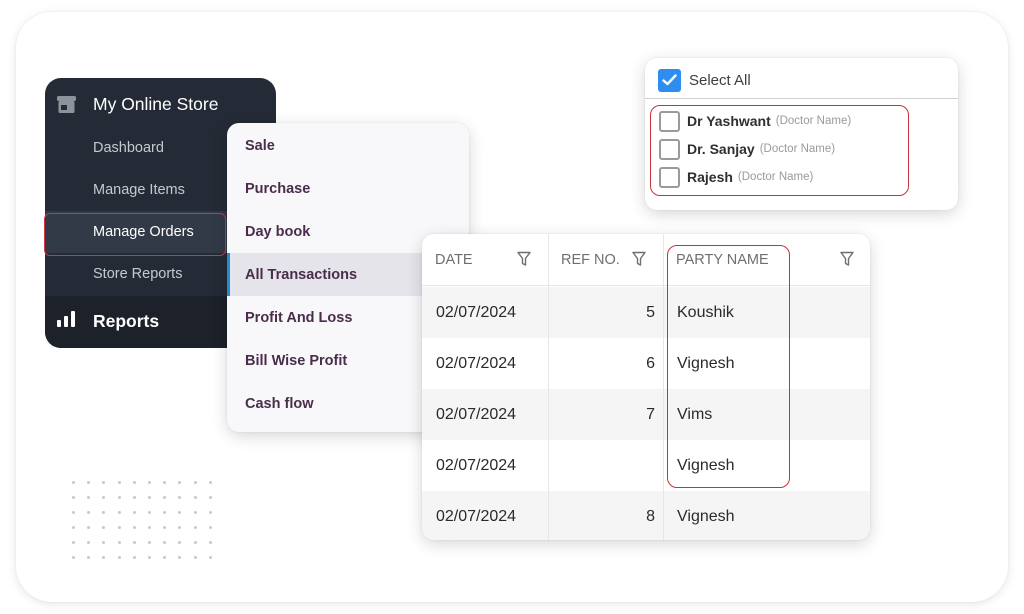 The image size is (1024, 614). What do you see at coordinates (721, 149) in the screenshot?
I see `option-name: Dr. Sanjay` at bounding box center [721, 149].